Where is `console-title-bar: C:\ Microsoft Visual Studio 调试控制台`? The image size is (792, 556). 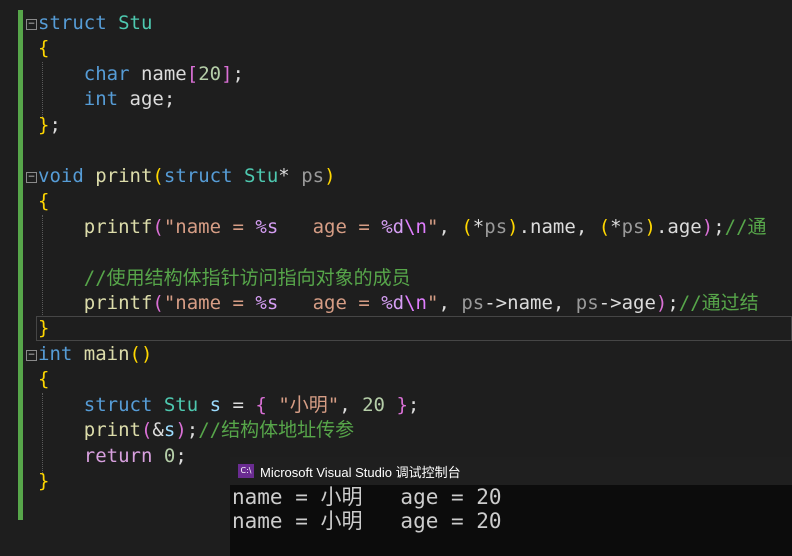
console-title-bar: C:\ Microsoft Visual Studio 调试控制台 is located at coordinates (511, 471).